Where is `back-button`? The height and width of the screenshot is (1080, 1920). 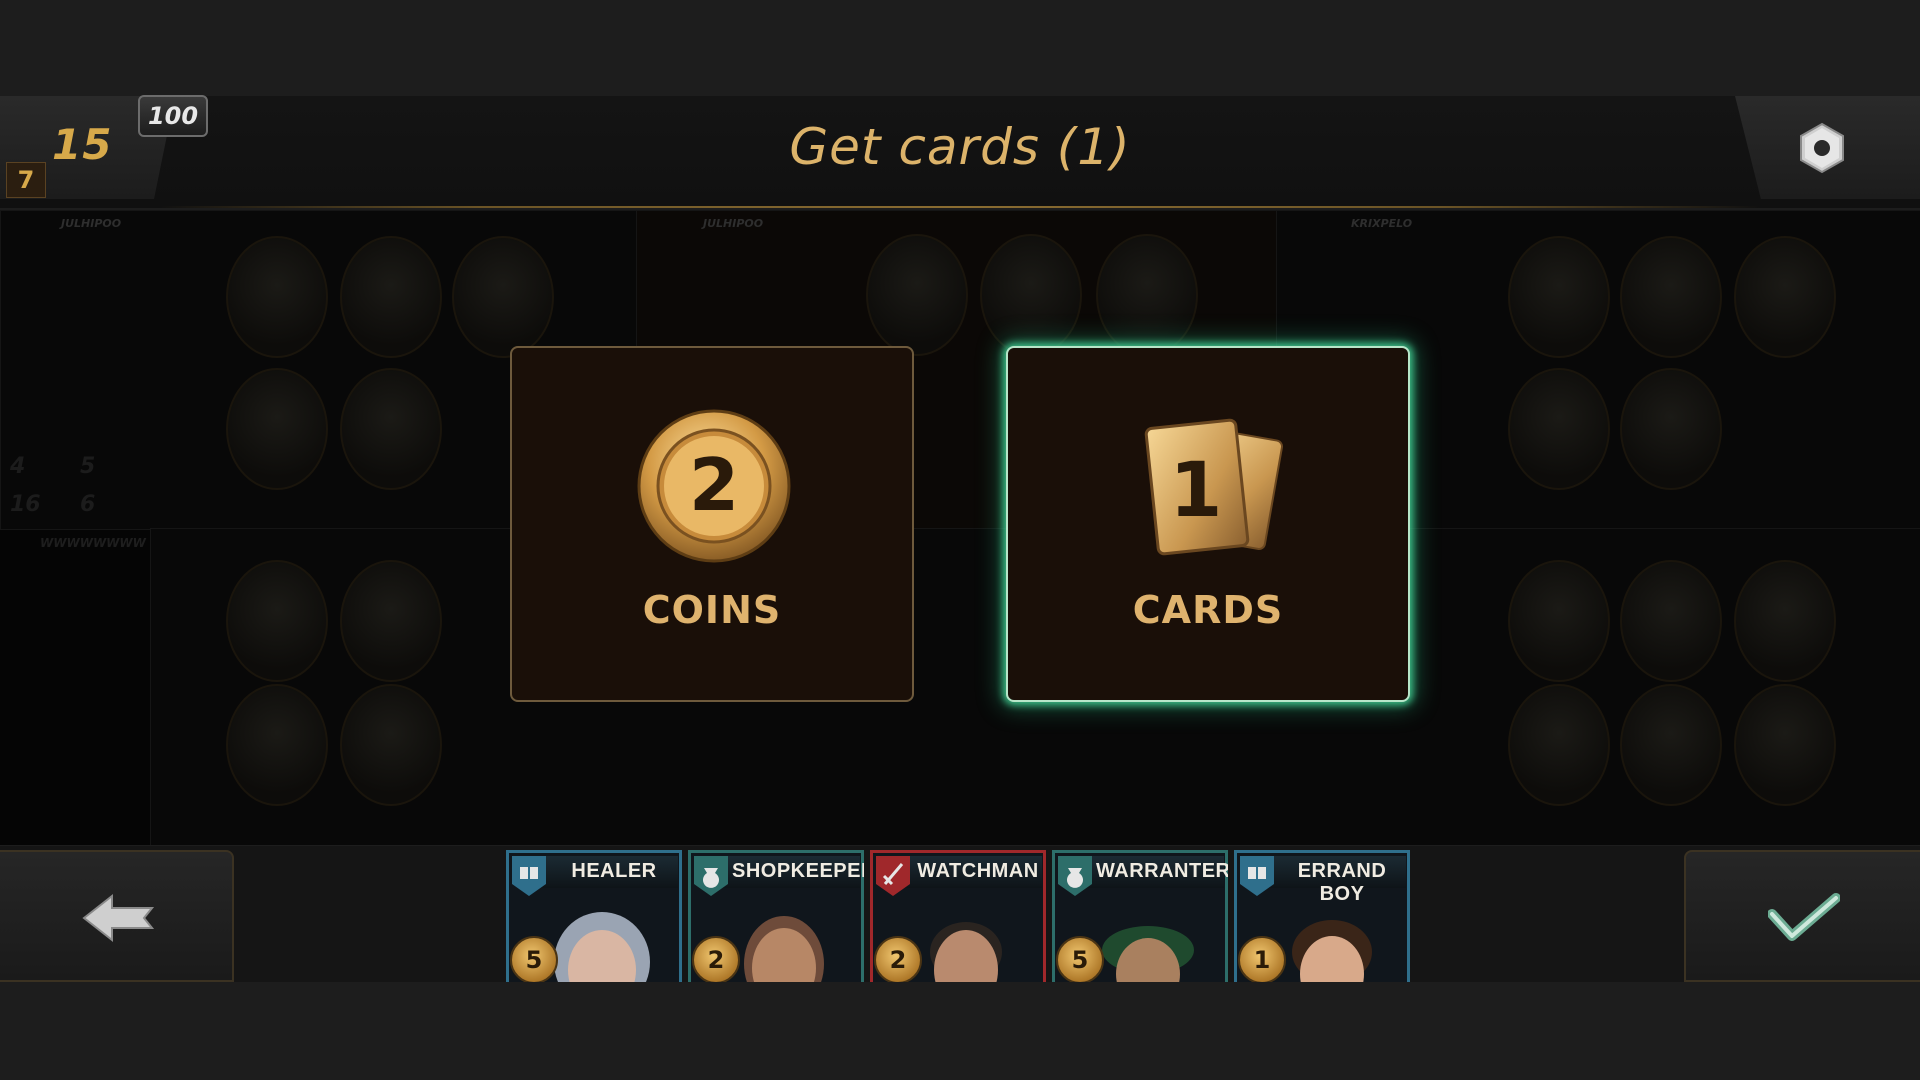 back-button is located at coordinates (117, 916).